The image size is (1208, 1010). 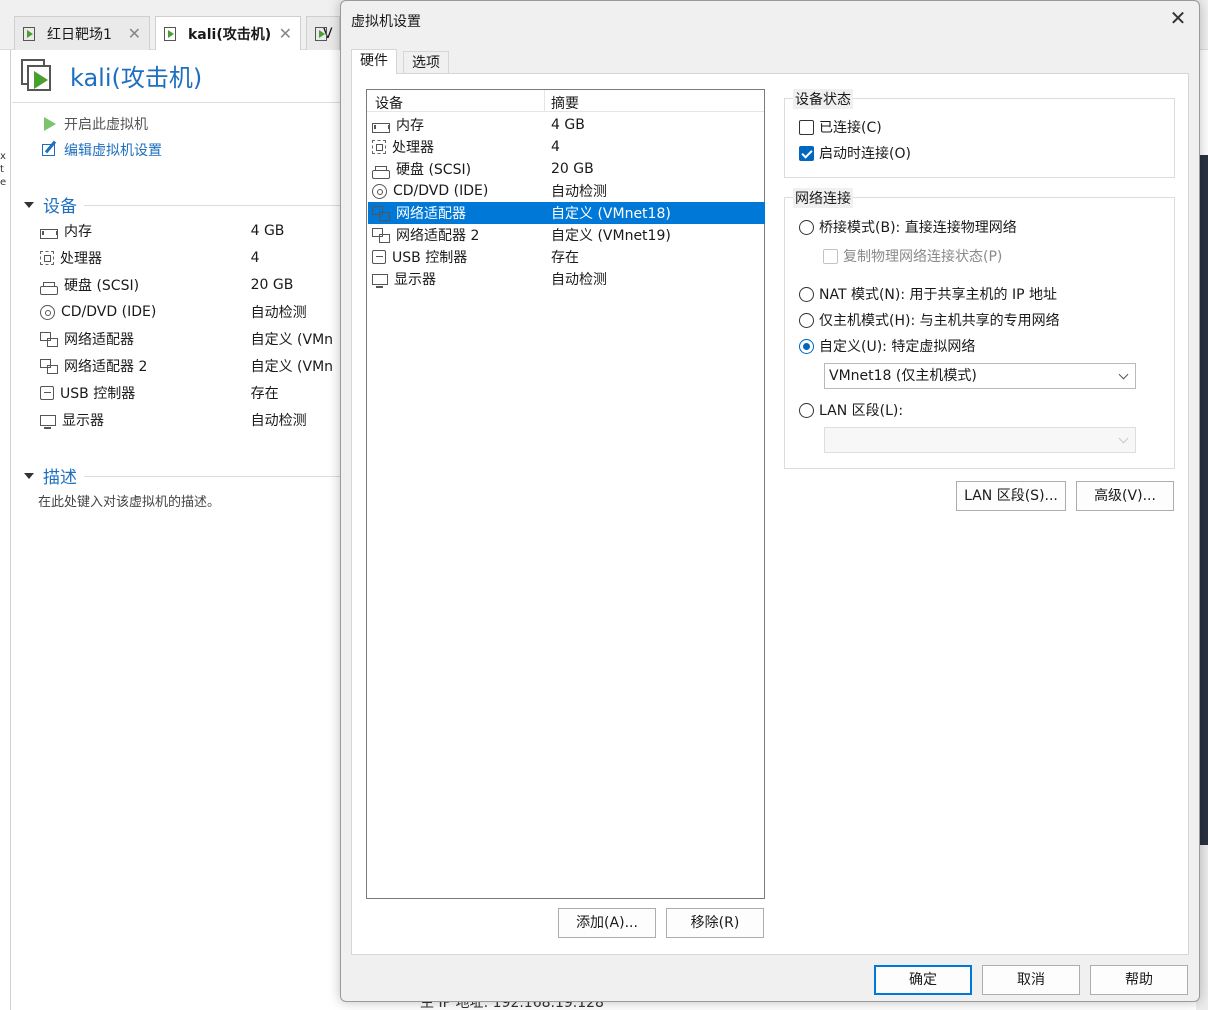 What do you see at coordinates (190, 366) in the screenshot?
I see `device-row-network-adapter-2: 网络适配器 2 自定义 (VMn` at bounding box center [190, 366].